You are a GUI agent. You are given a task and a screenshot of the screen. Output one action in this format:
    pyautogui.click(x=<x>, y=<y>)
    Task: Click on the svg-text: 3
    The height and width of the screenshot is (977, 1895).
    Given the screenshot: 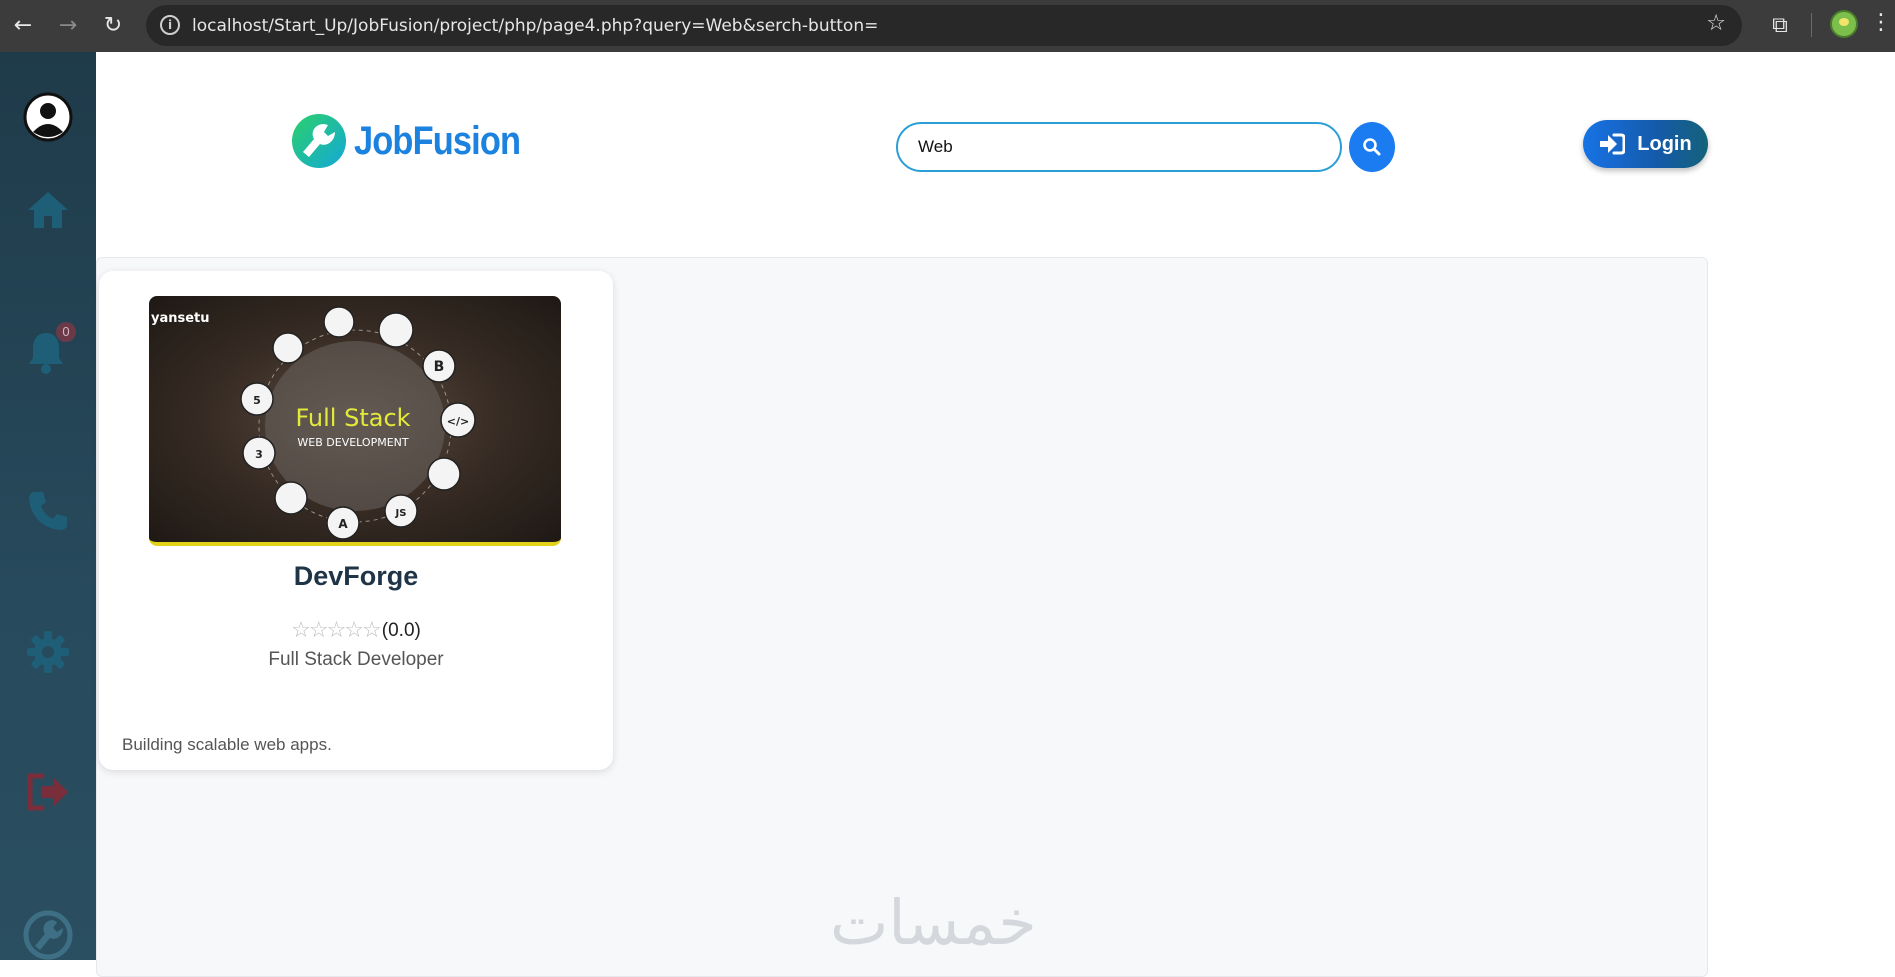 What is the action you would take?
    pyautogui.click(x=259, y=454)
    